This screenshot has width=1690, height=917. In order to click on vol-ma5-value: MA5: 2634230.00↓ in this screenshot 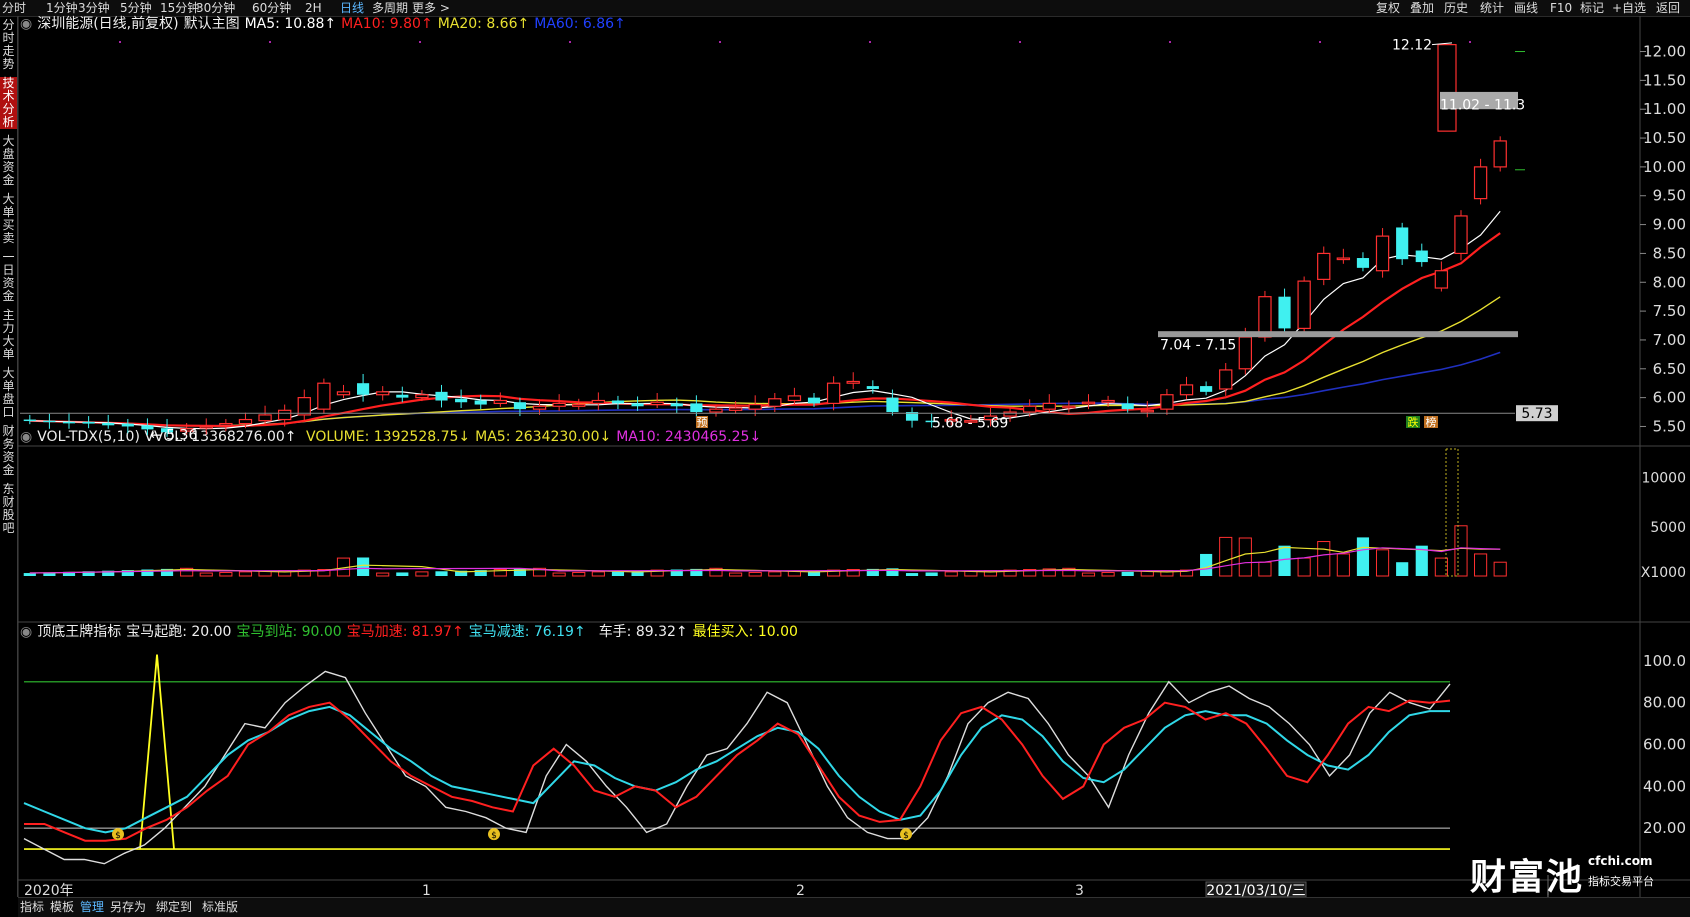, I will do `click(543, 437)`.